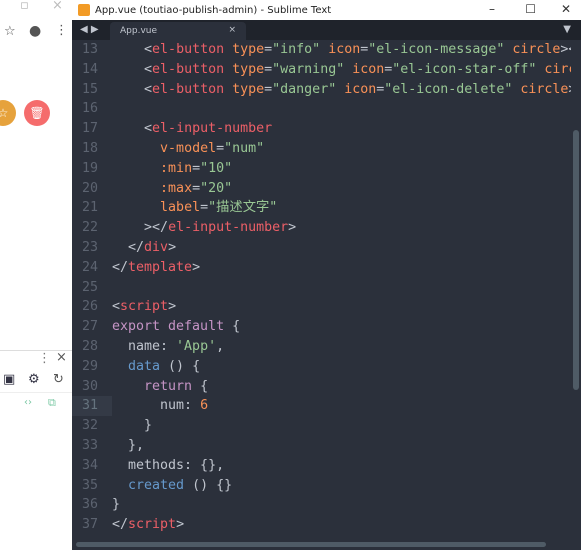  I want to click on code-token: },, so click(128, 445).